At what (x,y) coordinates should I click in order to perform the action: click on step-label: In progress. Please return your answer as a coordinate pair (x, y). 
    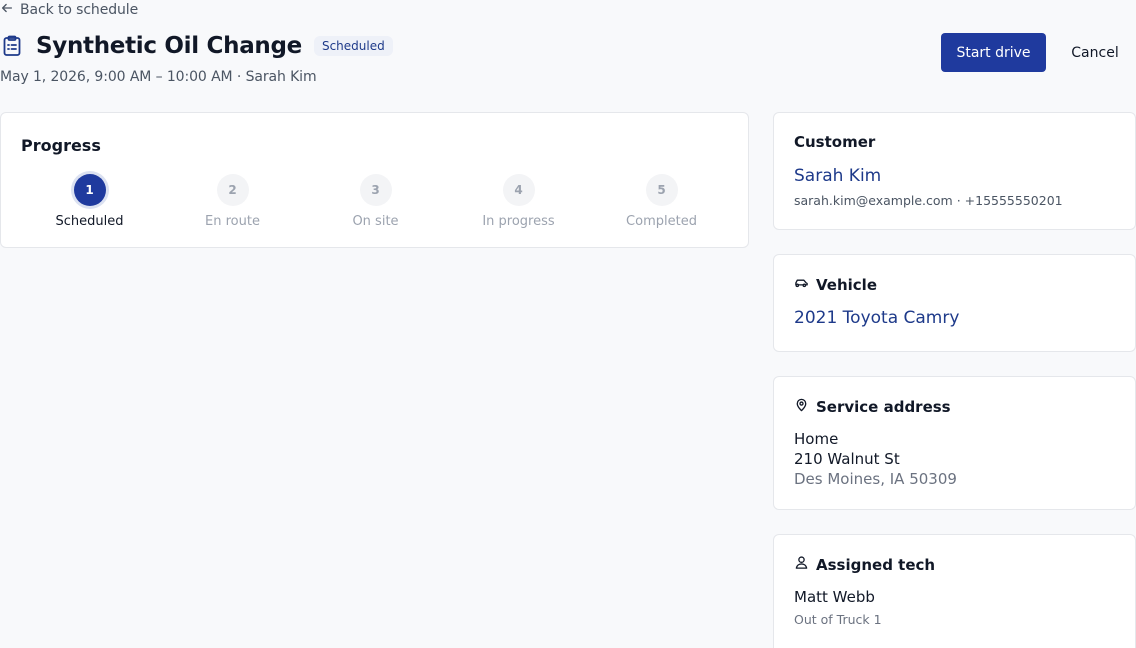
    Looking at the image, I should click on (518, 221).